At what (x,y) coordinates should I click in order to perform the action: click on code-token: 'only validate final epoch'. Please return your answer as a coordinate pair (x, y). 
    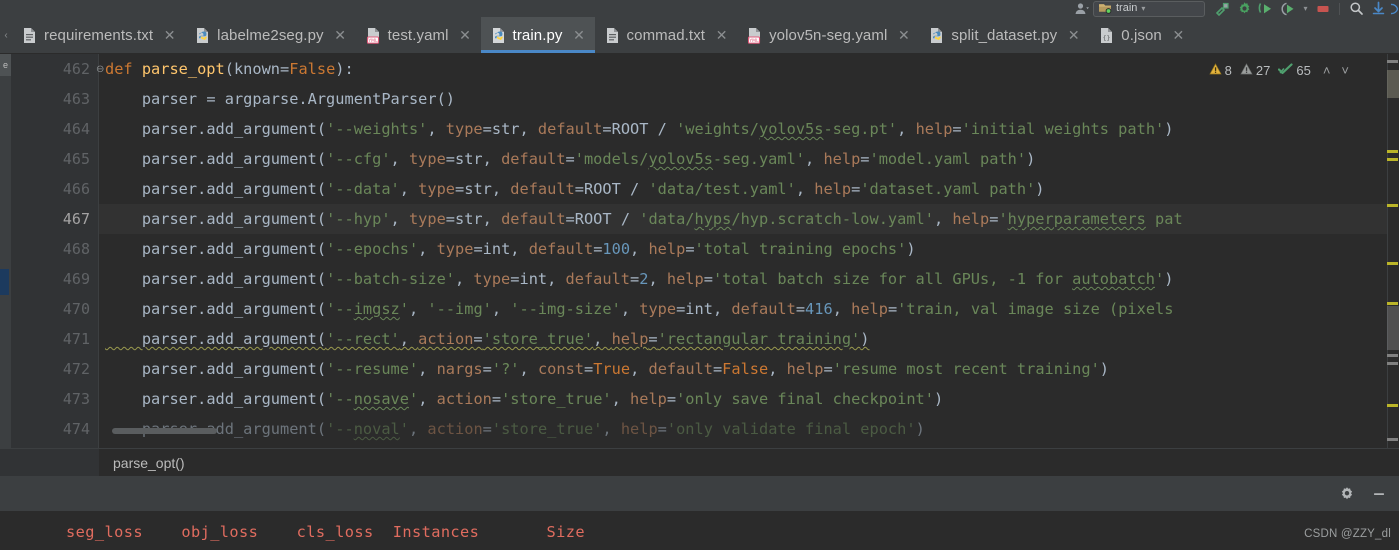
    Looking at the image, I should click on (791, 429).